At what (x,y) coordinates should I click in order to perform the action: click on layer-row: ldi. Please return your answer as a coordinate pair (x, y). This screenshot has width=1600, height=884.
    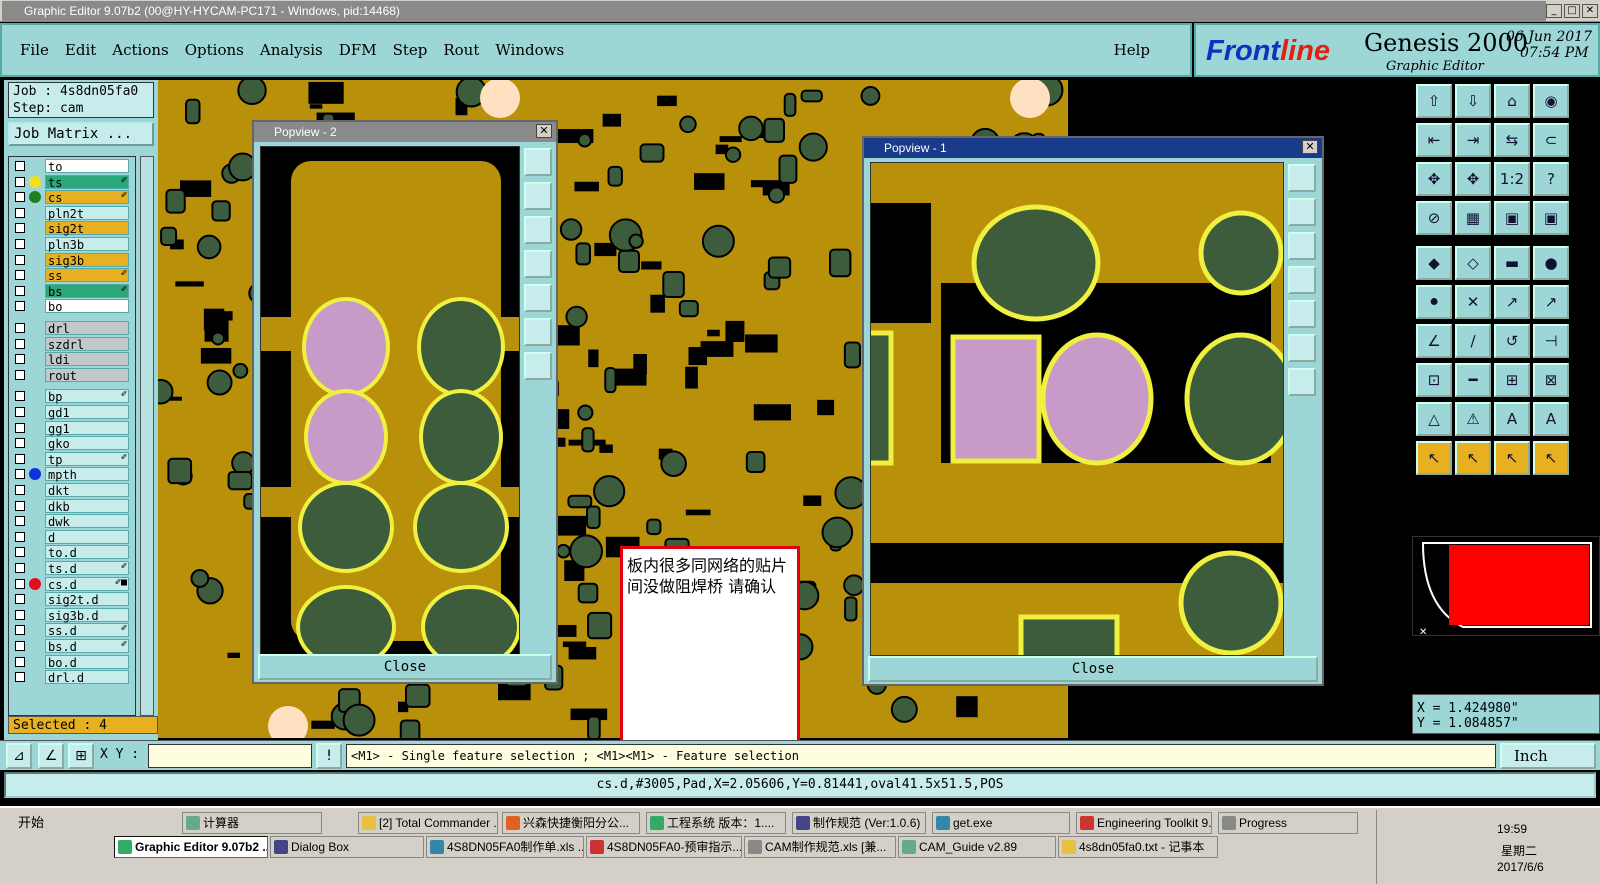
    Looking at the image, I should click on (72, 359).